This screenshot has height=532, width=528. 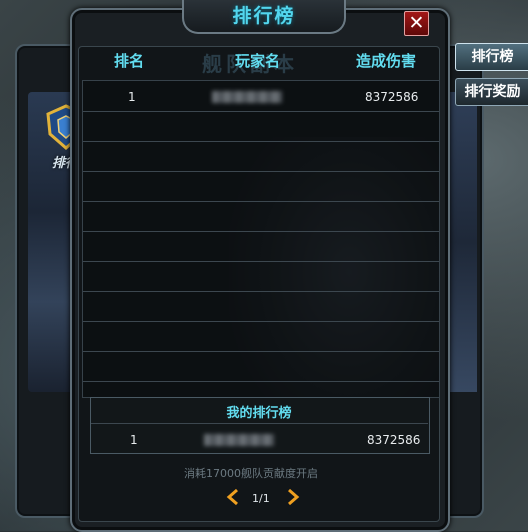 What do you see at coordinates (259, 413) in the screenshot?
I see `my-rank-title: 我的排行榜` at bounding box center [259, 413].